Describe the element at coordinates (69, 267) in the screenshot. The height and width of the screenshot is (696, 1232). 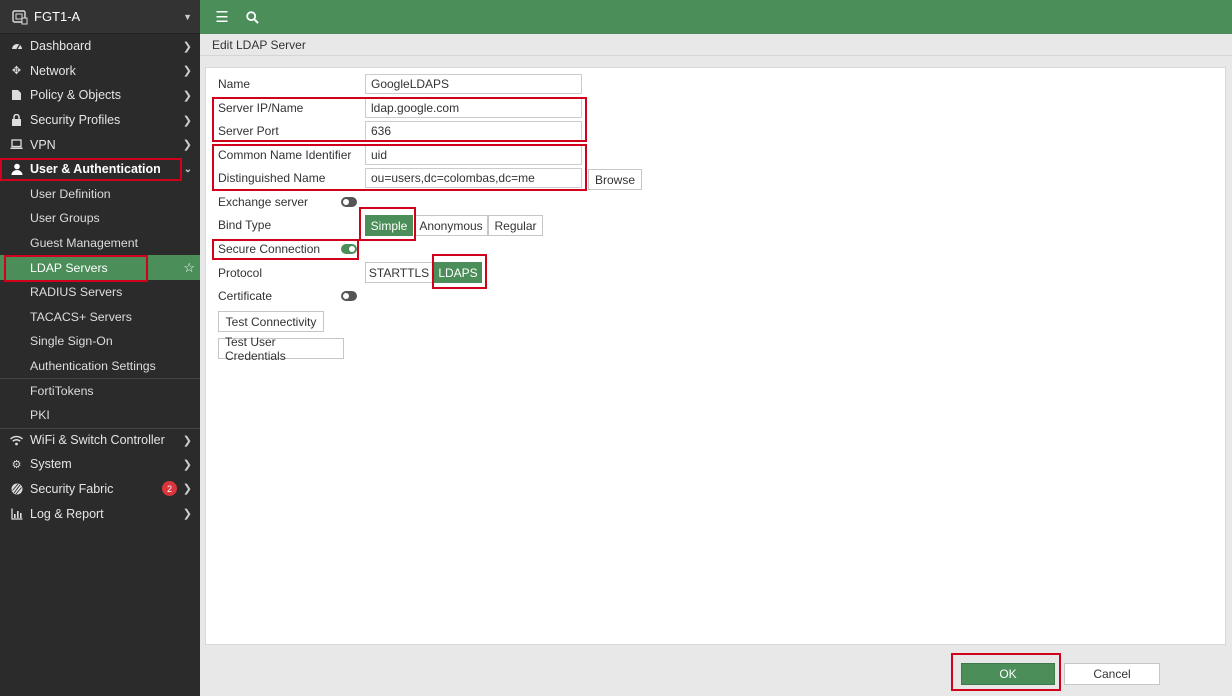
I see `sidebar-item-label: LDAP Servers` at that location.